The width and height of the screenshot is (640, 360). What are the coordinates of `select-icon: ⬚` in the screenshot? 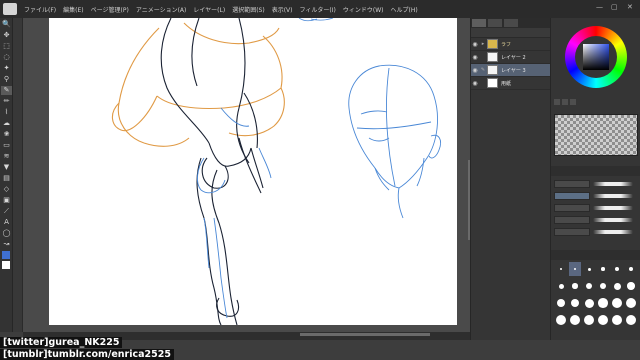 It's located at (6, 46).